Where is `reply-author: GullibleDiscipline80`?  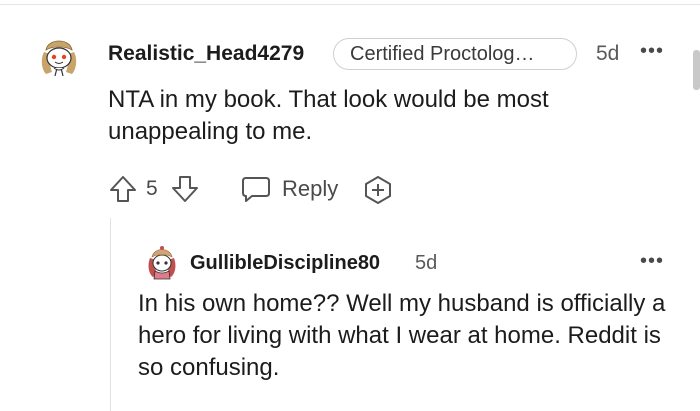
reply-author: GullibleDiscipline80 is located at coordinates (285, 263).